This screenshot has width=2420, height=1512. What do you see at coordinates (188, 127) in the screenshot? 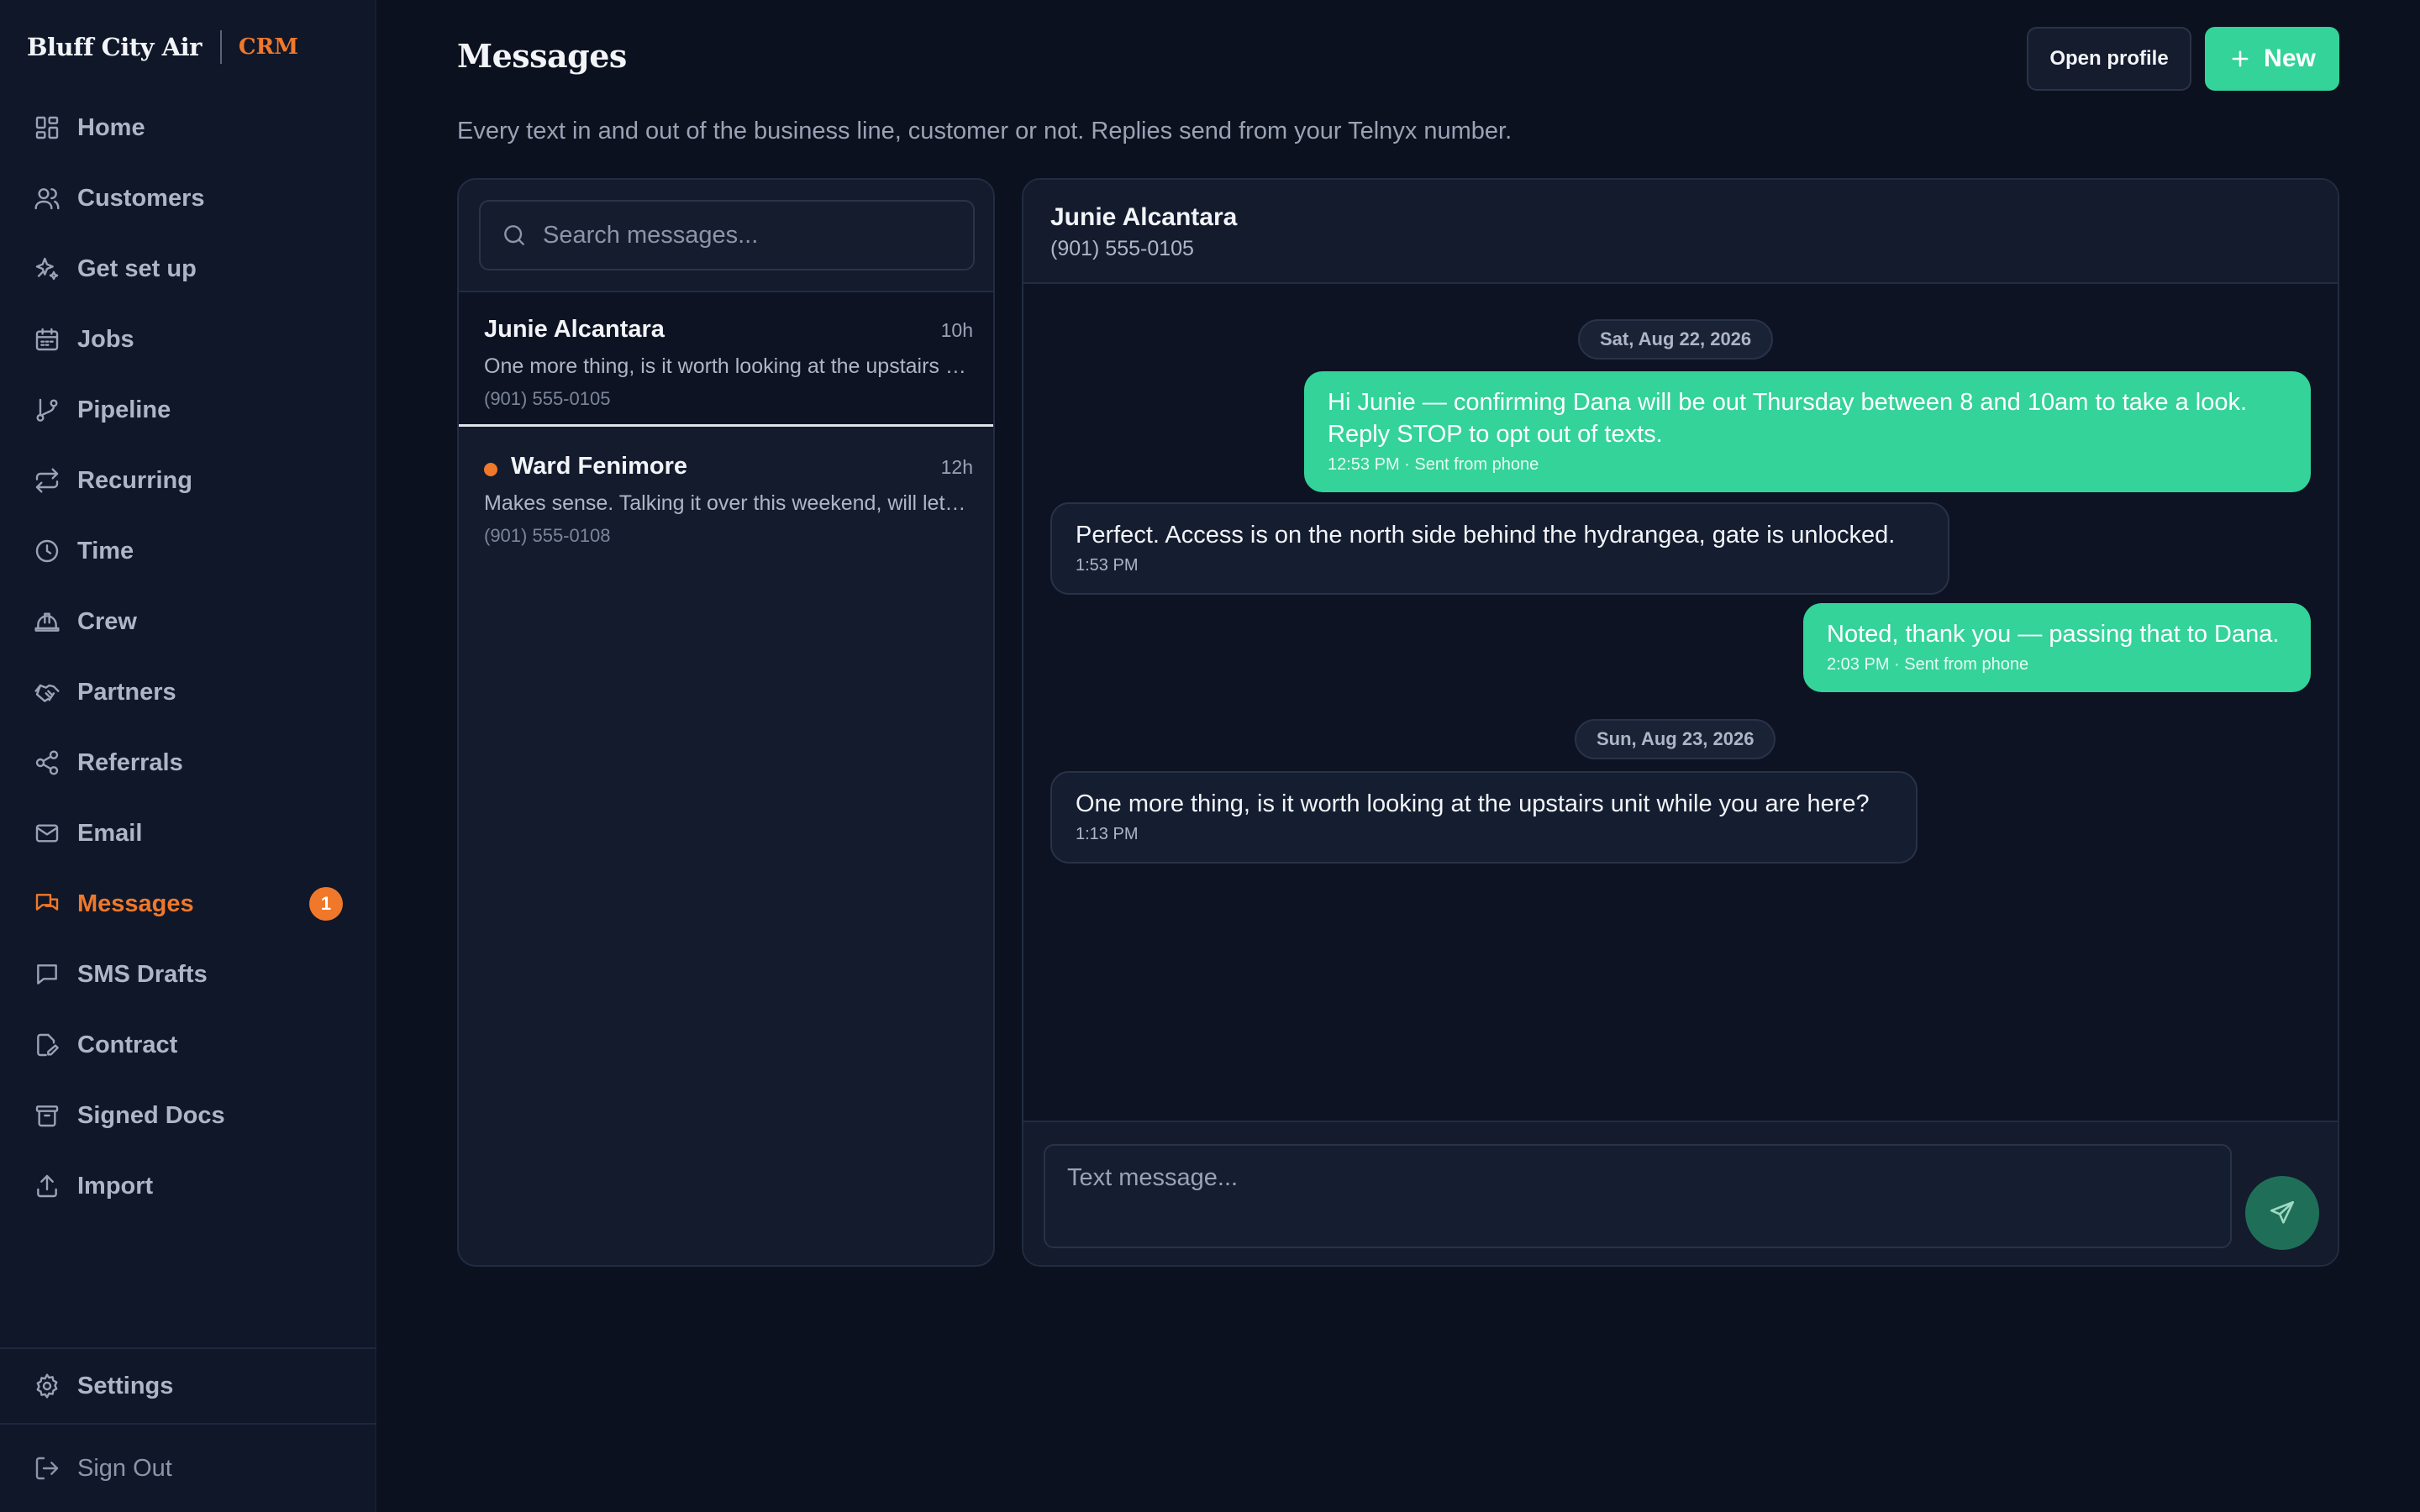
I see `sidebar-item-home: Home` at bounding box center [188, 127].